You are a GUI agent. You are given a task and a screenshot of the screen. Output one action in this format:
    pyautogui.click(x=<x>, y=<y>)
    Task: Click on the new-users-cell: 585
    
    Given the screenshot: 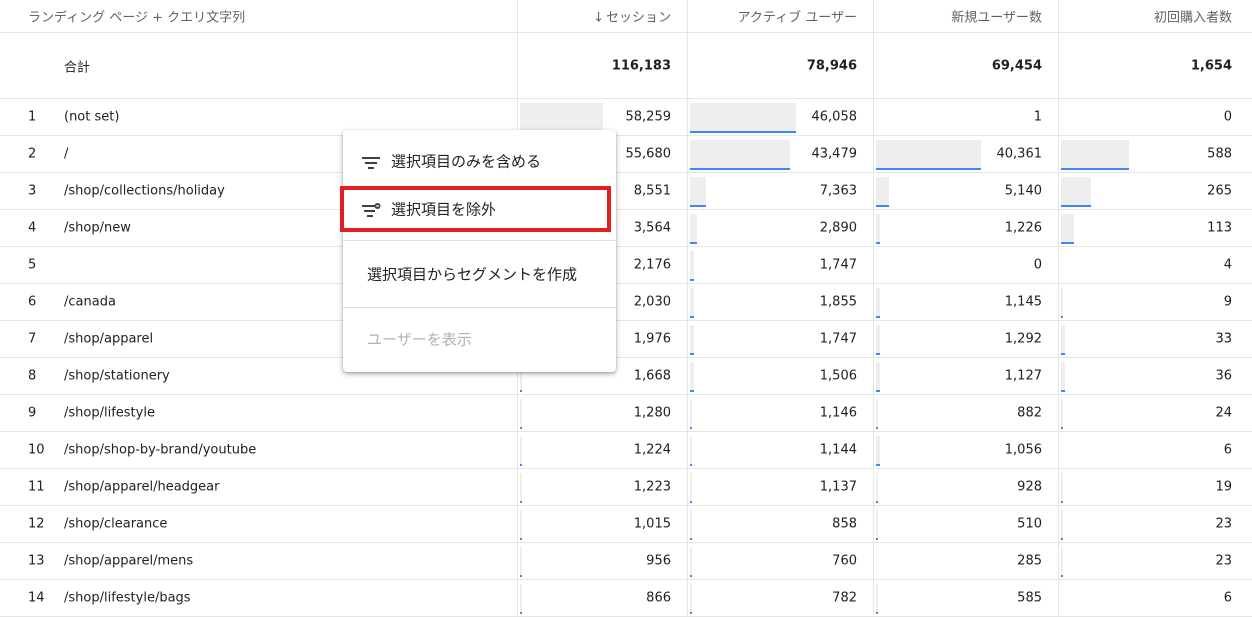 What is the action you would take?
    pyautogui.click(x=966, y=598)
    